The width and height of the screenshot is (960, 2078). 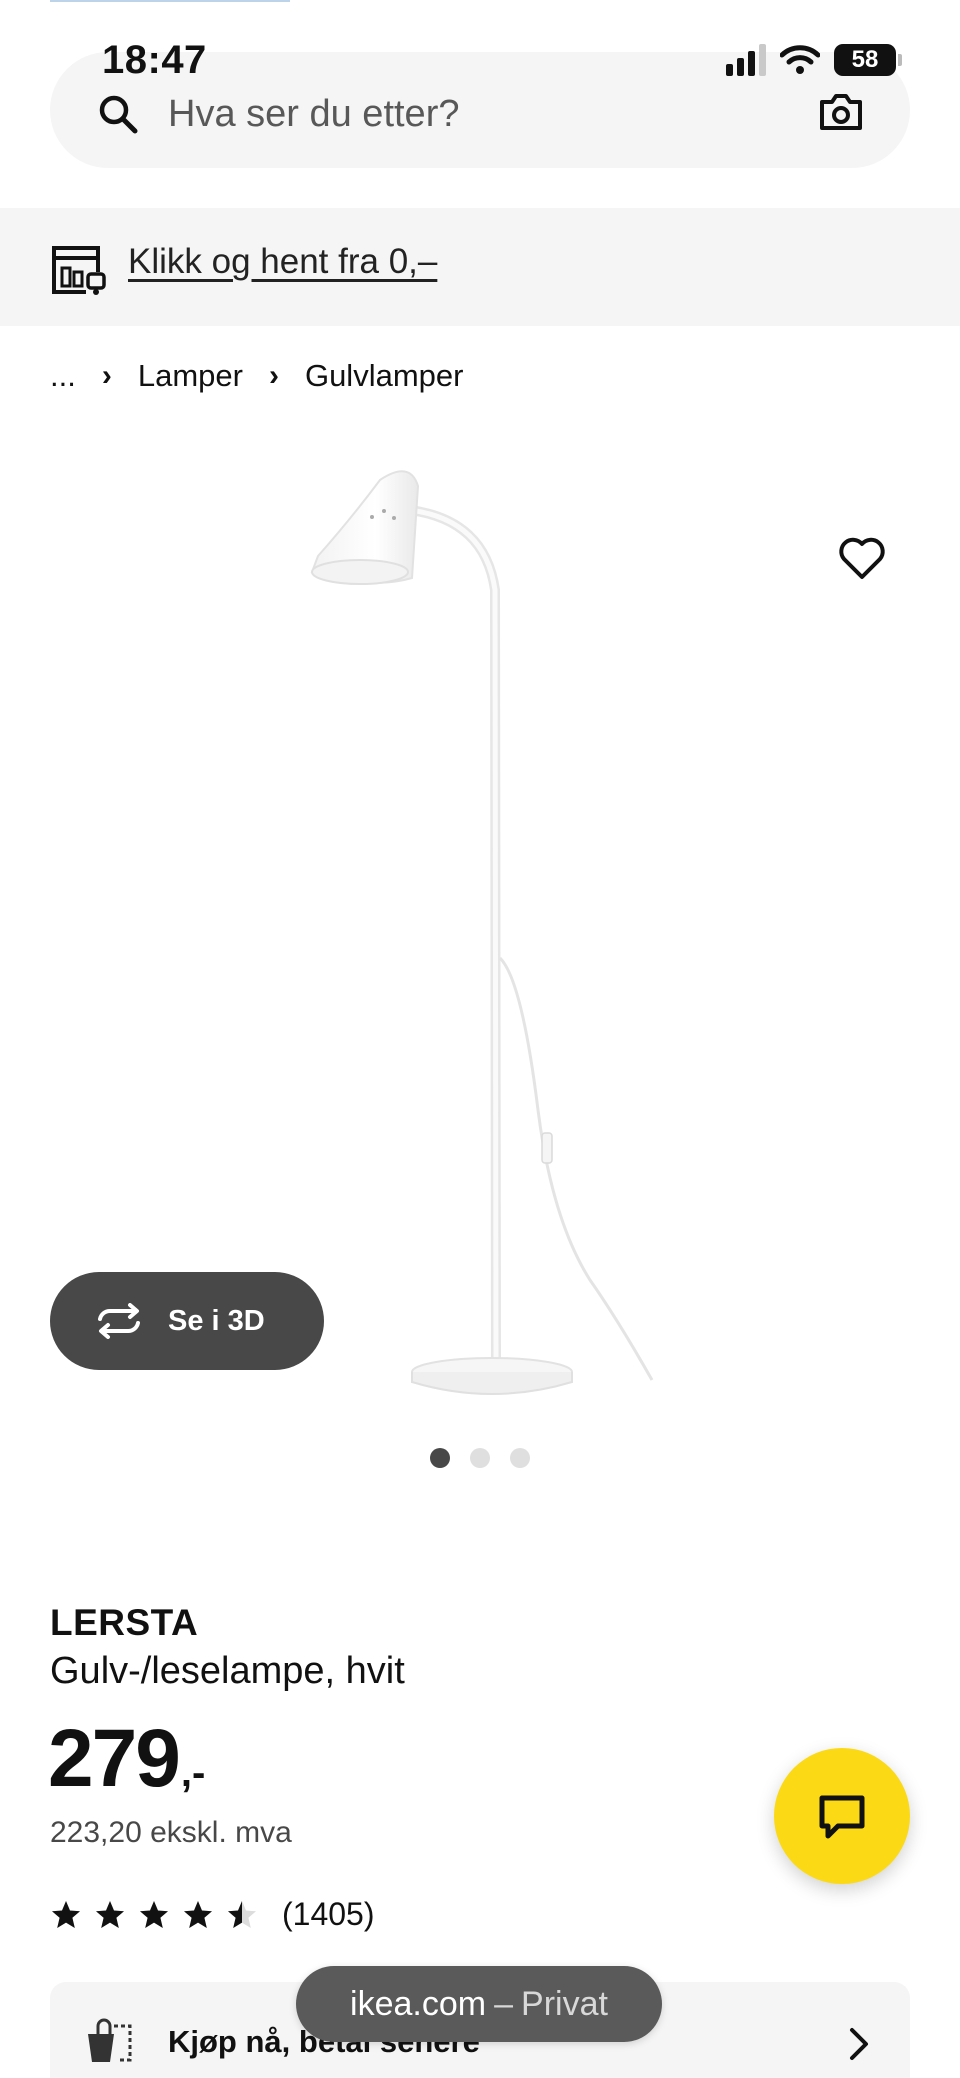 I want to click on view-3d-button: Se i 3D, so click(x=187, y=1321).